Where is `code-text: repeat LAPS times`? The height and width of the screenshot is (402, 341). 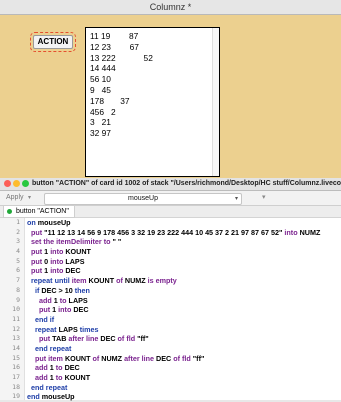 code-text: repeat LAPS times is located at coordinates (67, 329).